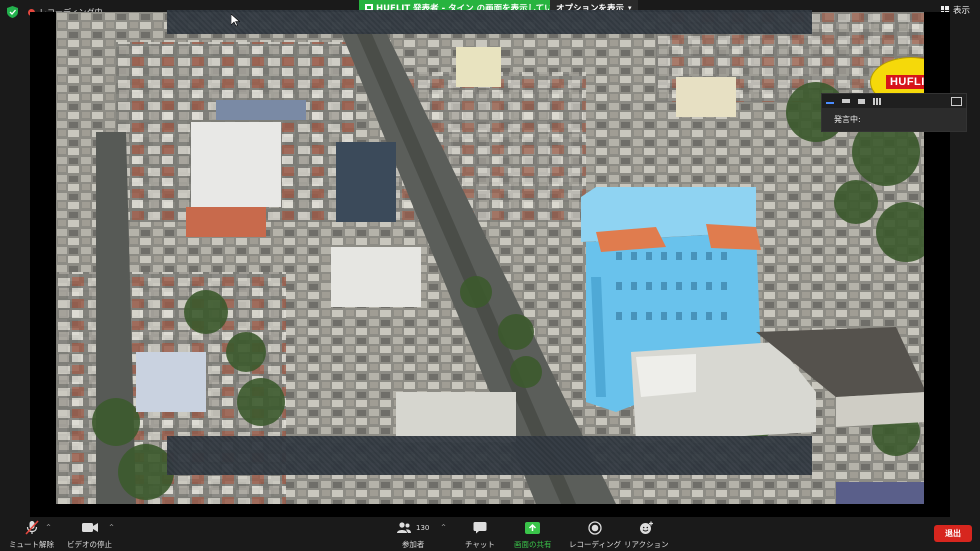 The height and width of the screenshot is (551, 980). I want to click on participants-button: 130 参加者, so click(413, 535).